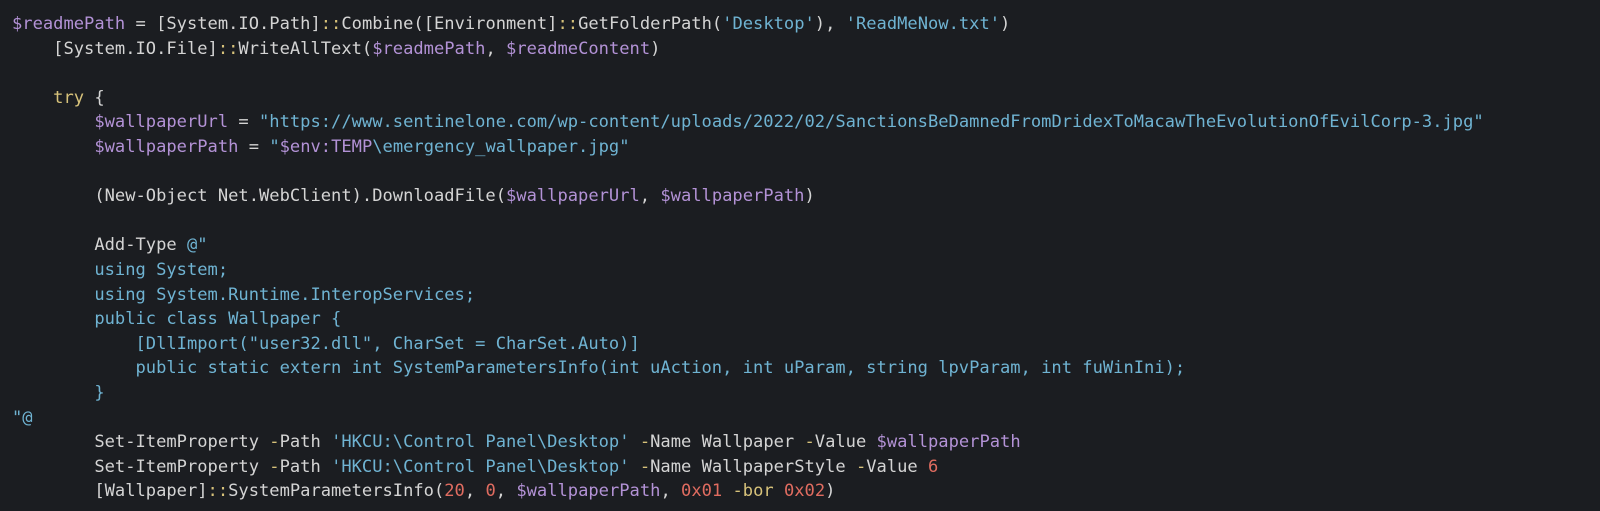 The width and height of the screenshot is (1600, 511). I want to click on code-line: using System;, so click(804, 270).